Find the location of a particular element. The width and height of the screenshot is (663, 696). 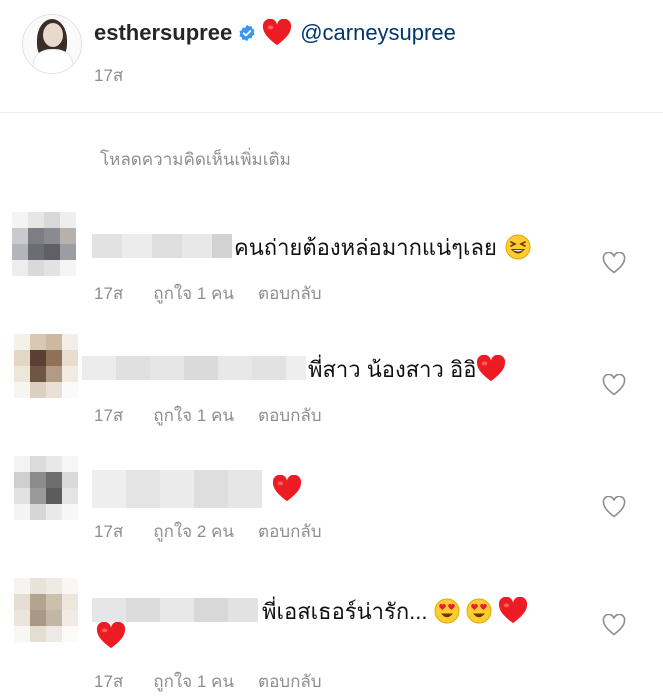

comment-meta: 17ส ถูกใจ 2 คน ตอบกลับ is located at coordinates (208, 531).